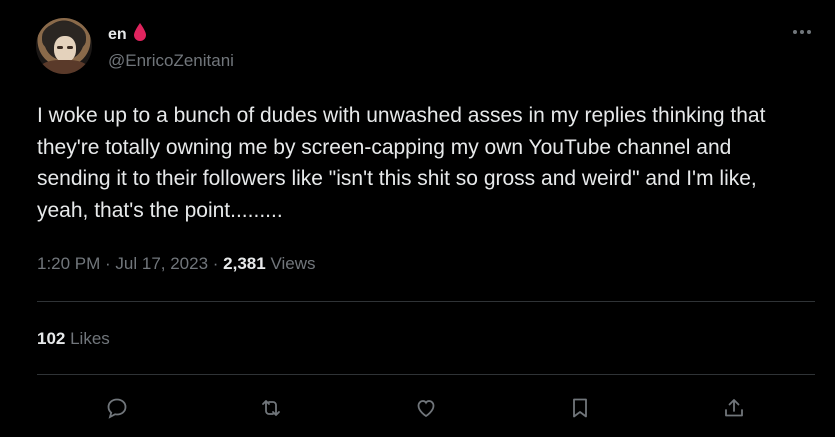 The image size is (835, 437). What do you see at coordinates (51, 338) in the screenshot?
I see `likes-count: 102` at bounding box center [51, 338].